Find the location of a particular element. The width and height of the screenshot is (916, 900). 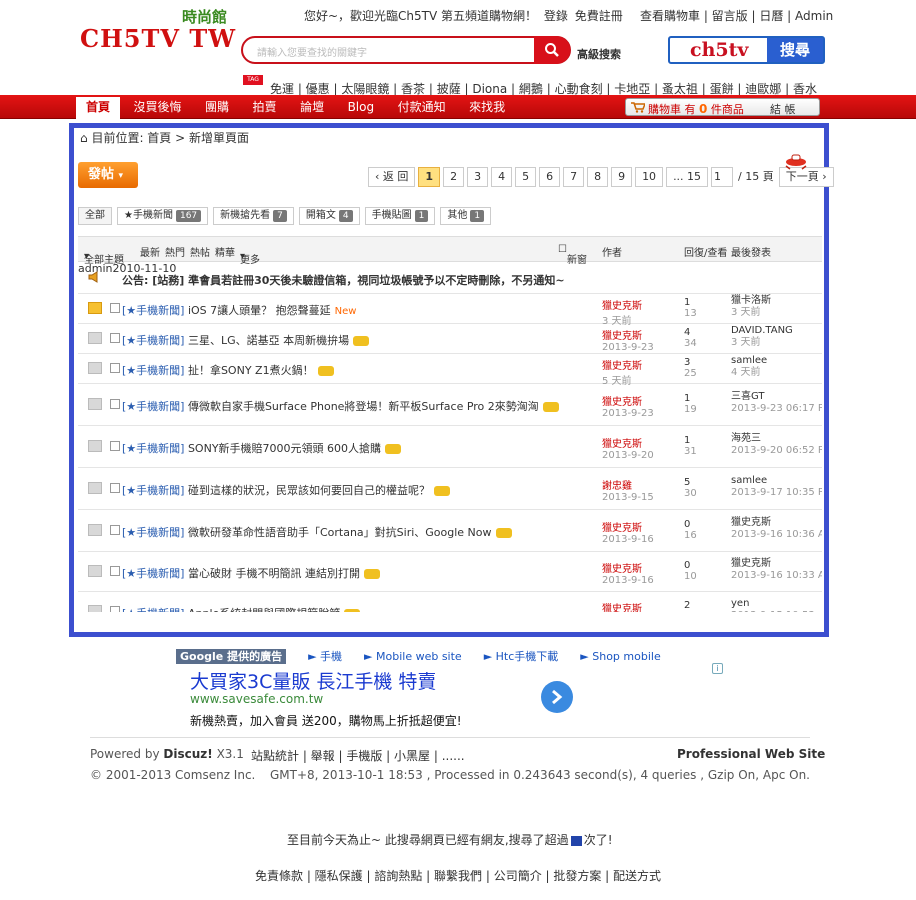

sort-hot: 熱門 is located at coordinates (175, 251).